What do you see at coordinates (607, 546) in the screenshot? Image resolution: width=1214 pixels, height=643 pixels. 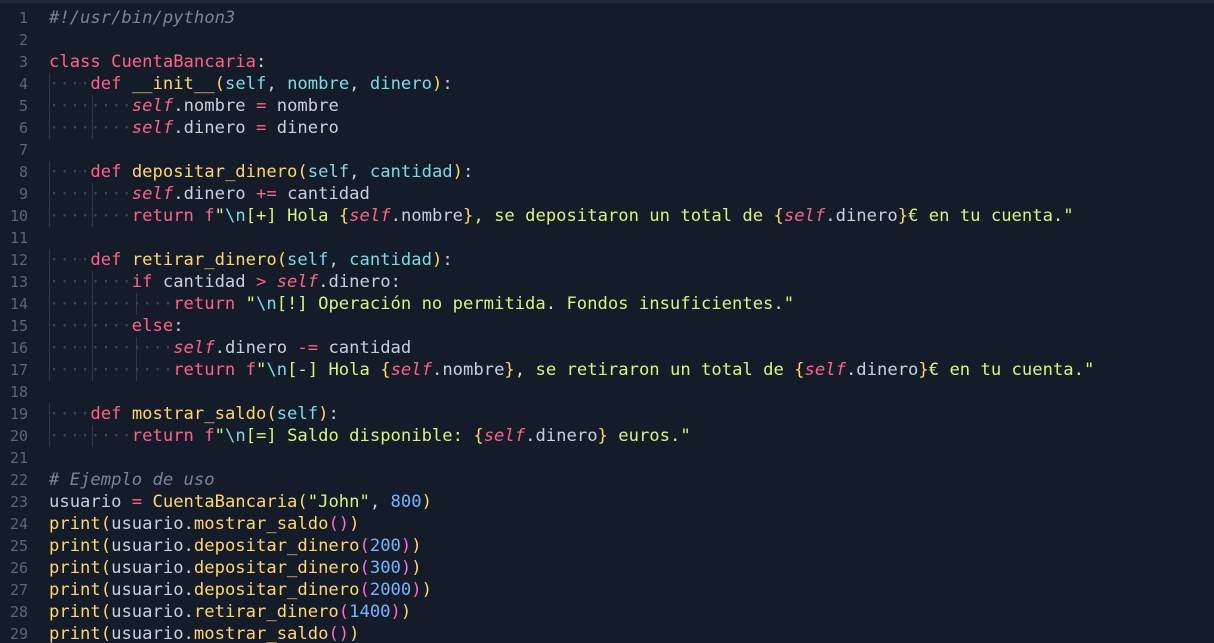 I see `code-line: 25 print(usuario.depositar_dinero(200))` at bounding box center [607, 546].